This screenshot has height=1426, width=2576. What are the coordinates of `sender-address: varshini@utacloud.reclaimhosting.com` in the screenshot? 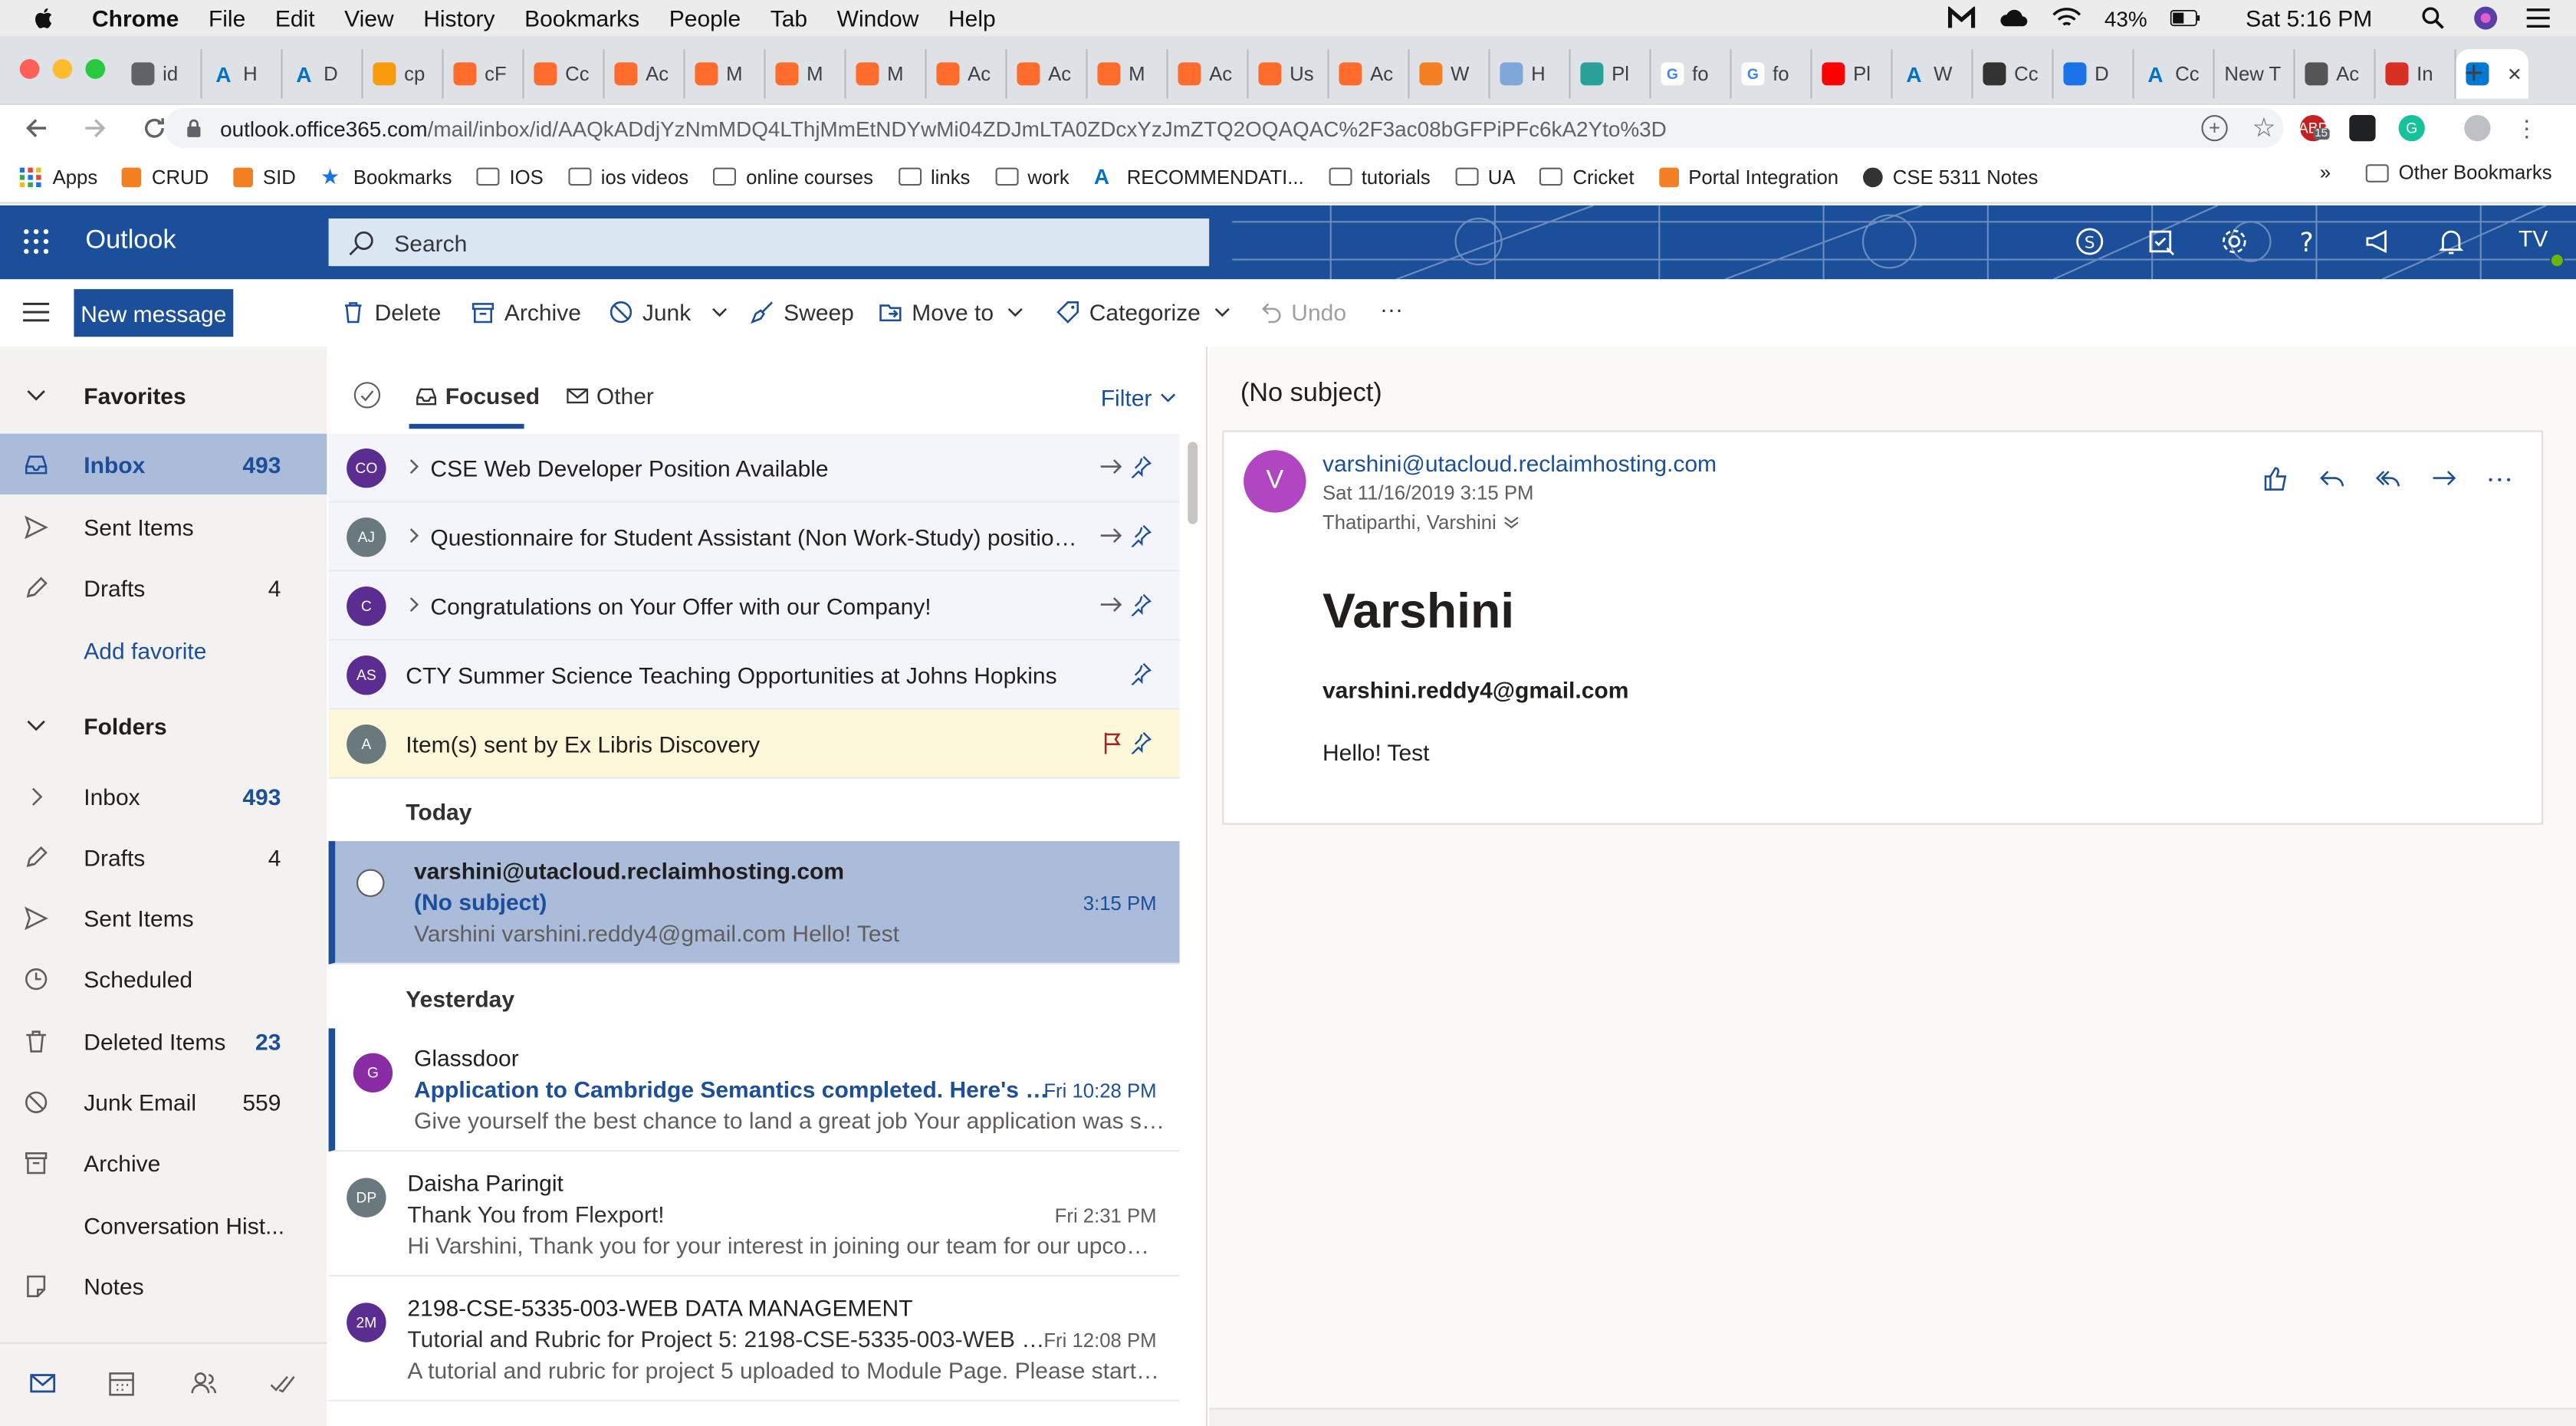 It's located at (1520, 463).